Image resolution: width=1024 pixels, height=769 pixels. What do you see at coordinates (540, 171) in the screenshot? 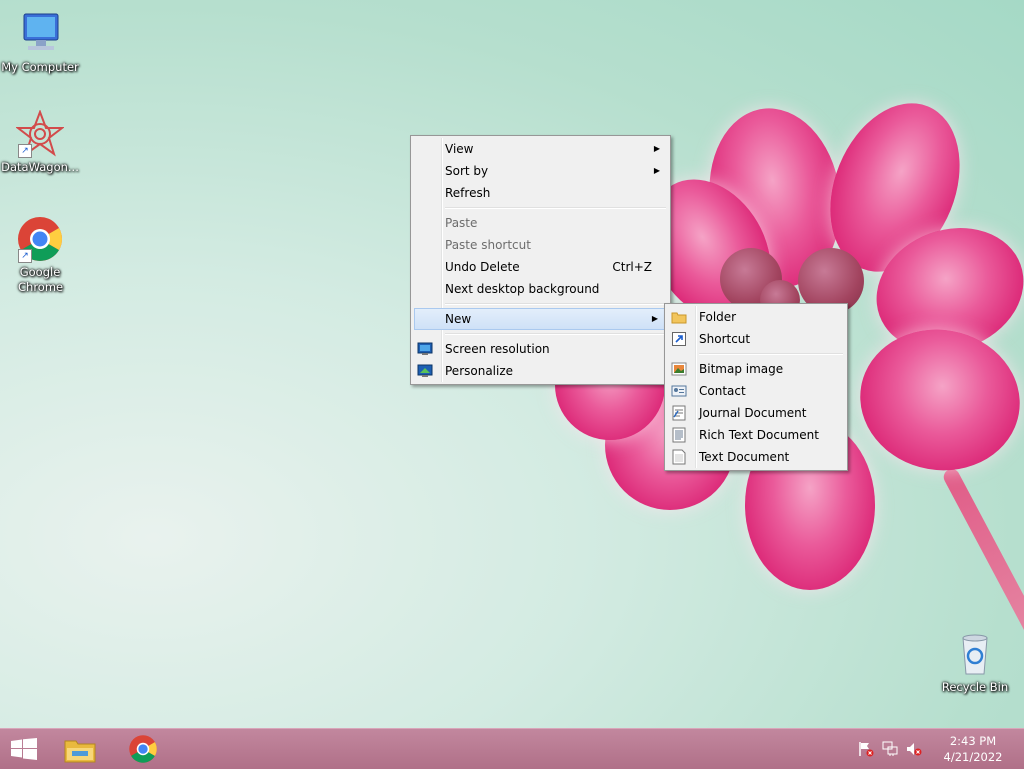
I see `menu-item-sort-by: Sort by ▶` at bounding box center [540, 171].